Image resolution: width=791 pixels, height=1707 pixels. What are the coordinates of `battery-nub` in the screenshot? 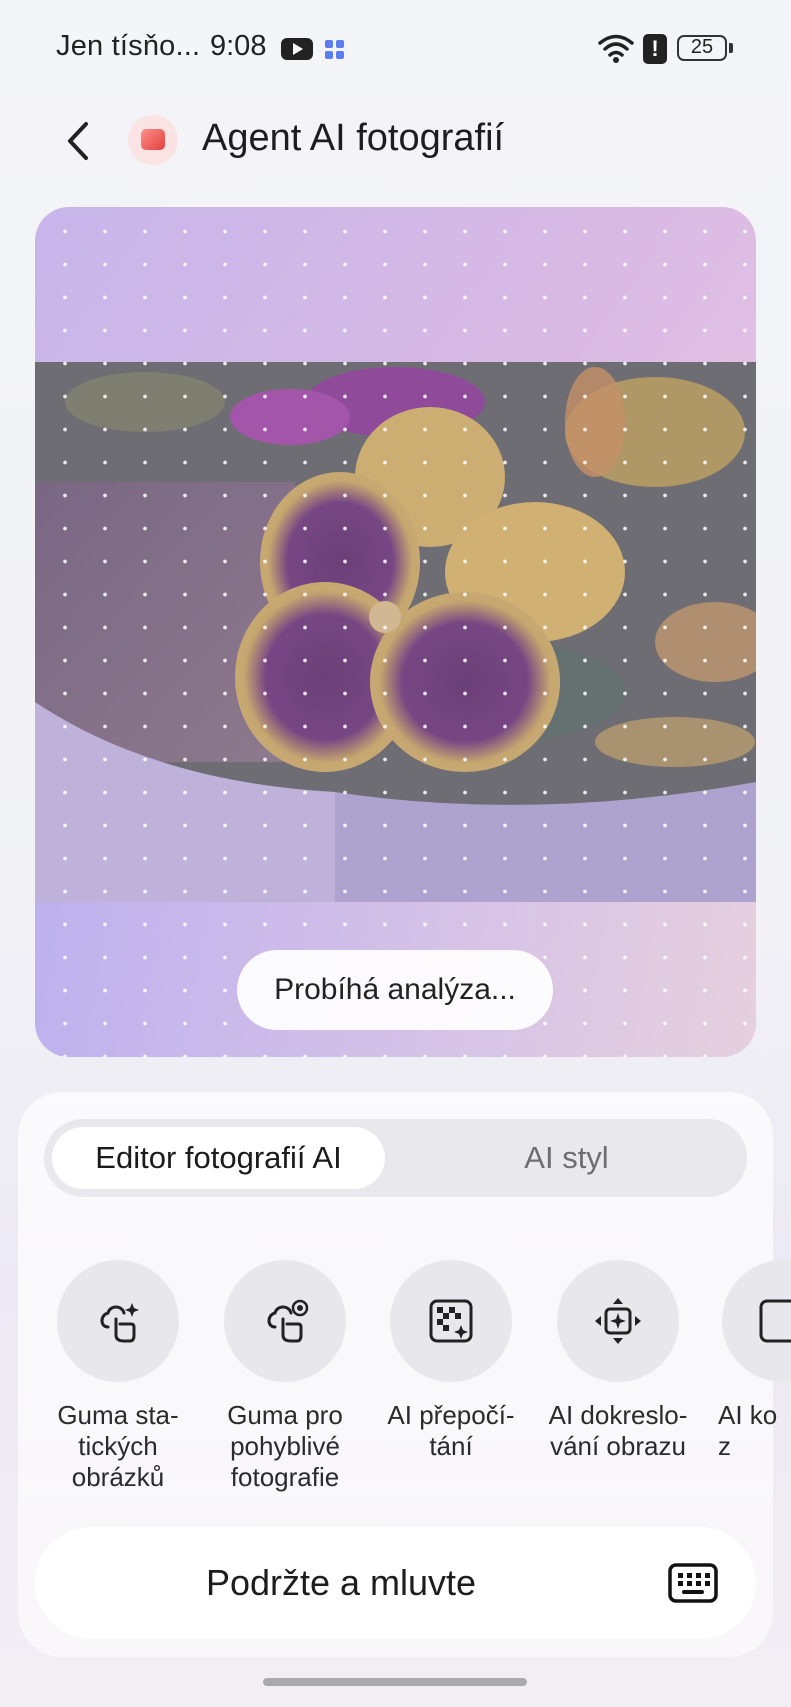 It's located at (731, 48).